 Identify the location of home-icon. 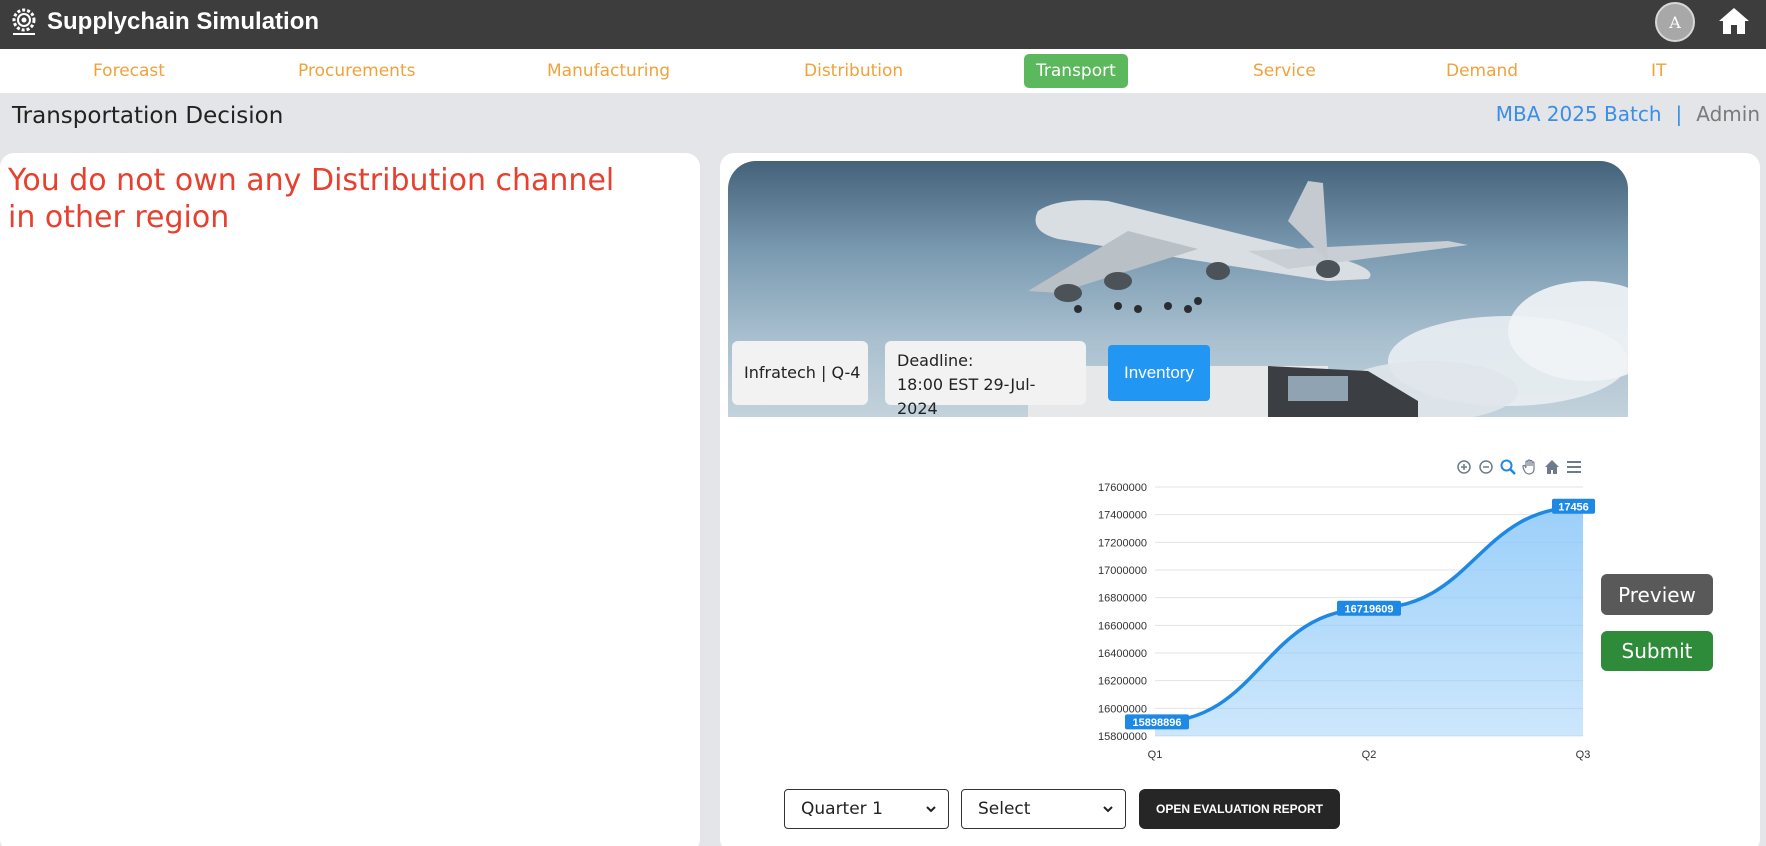
(1734, 21).